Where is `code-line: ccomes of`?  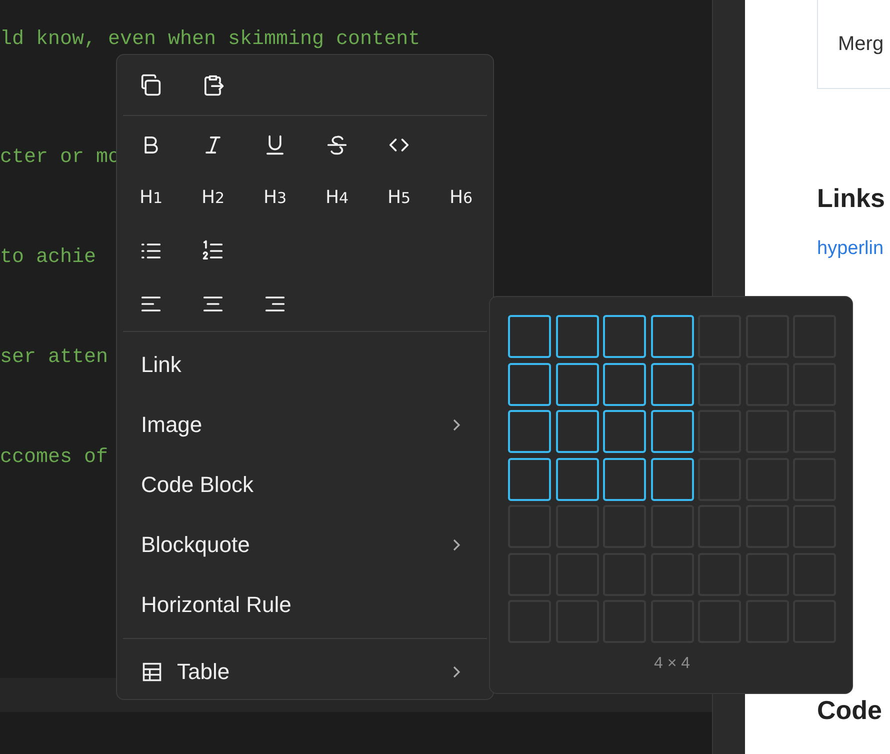 code-line: ccomes of is located at coordinates (54, 457).